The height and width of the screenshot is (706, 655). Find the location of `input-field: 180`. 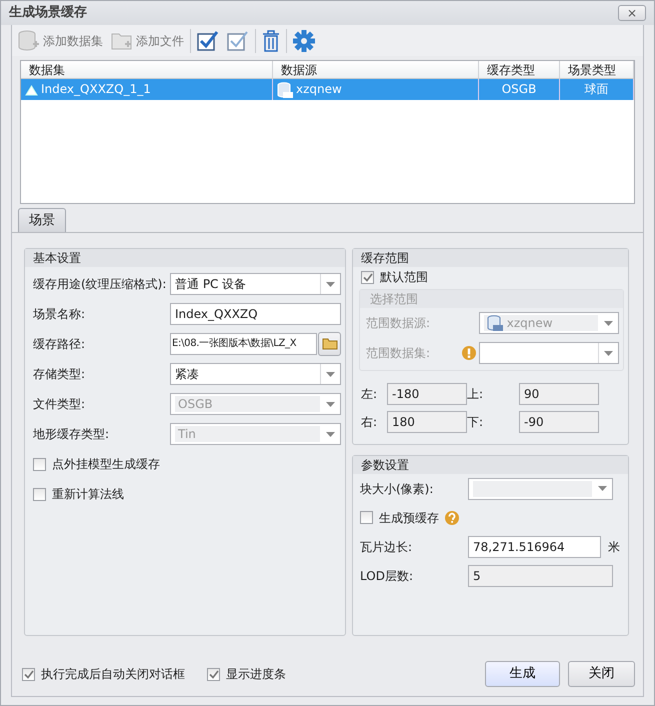

input-field: 180 is located at coordinates (427, 422).